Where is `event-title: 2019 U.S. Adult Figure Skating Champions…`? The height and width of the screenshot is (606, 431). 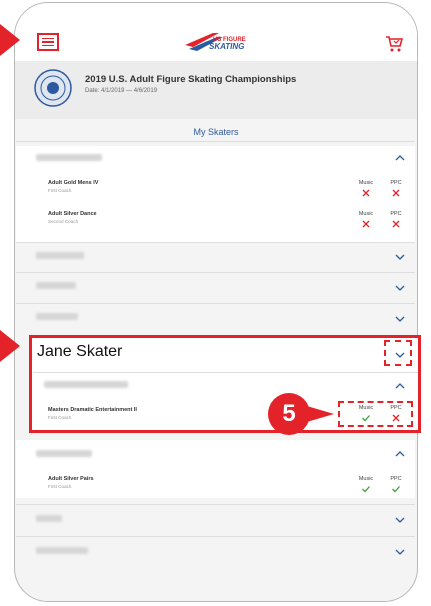 event-title: 2019 U.S. Adult Figure Skating Champions… is located at coordinates (191, 79).